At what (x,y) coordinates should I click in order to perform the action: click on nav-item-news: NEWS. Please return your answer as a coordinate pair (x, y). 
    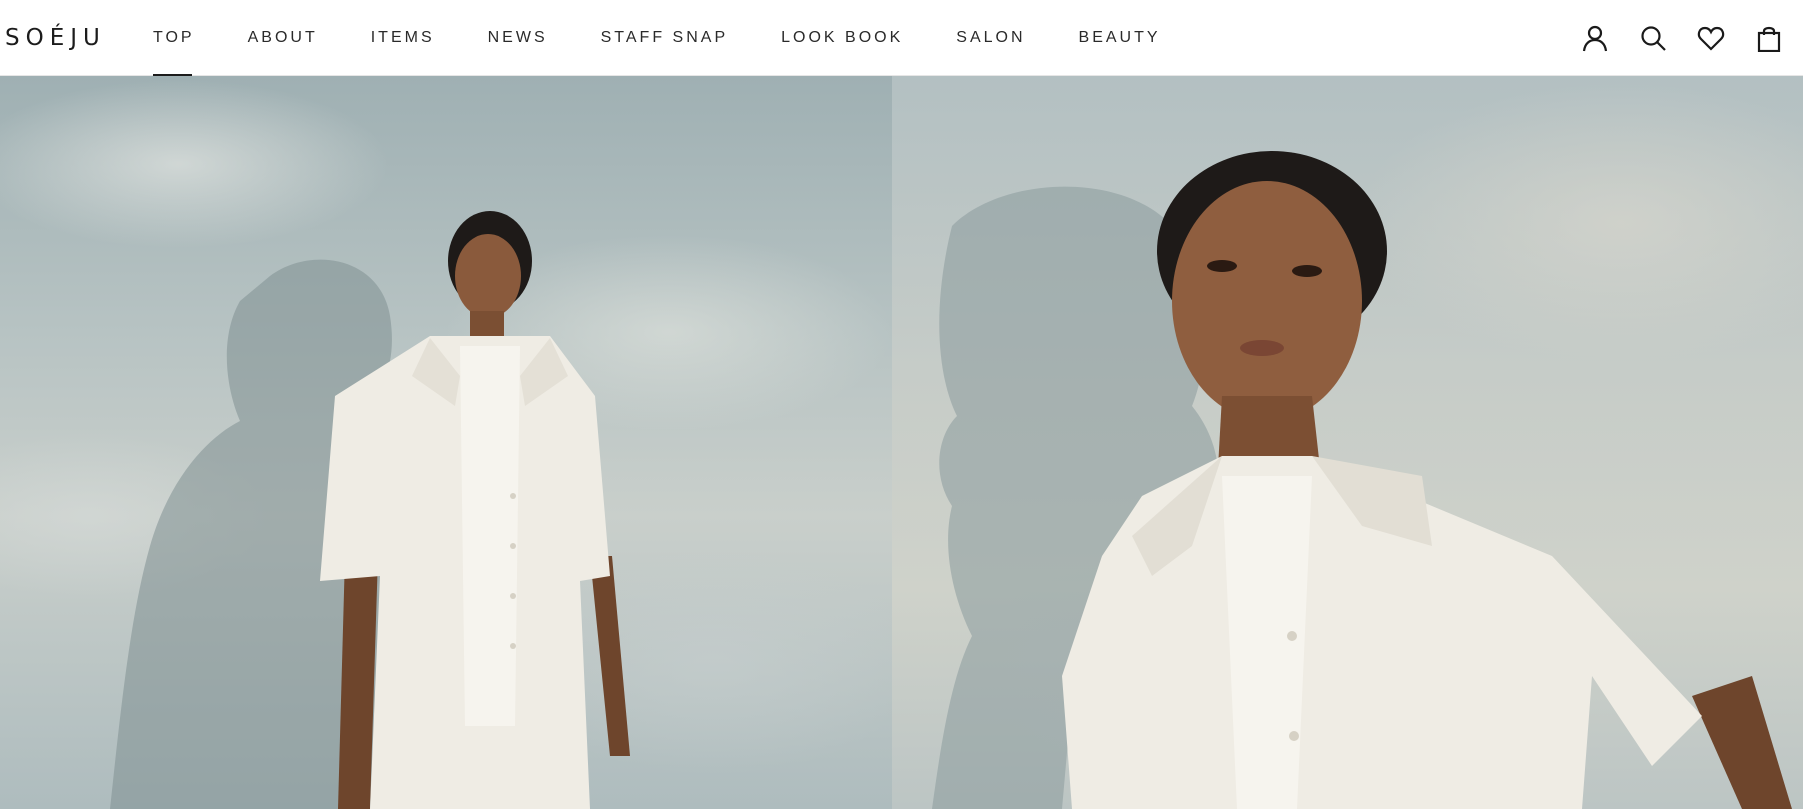
    Looking at the image, I should click on (518, 38).